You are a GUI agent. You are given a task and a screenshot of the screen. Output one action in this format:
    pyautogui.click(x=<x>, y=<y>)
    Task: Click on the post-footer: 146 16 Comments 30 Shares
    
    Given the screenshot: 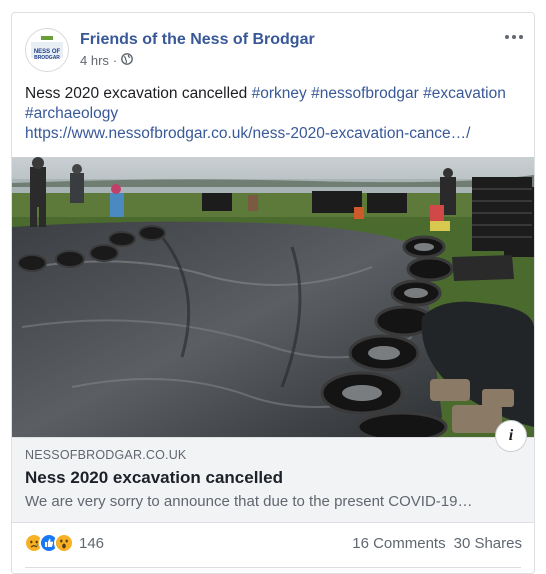 What is the action you would take?
    pyautogui.click(x=273, y=549)
    